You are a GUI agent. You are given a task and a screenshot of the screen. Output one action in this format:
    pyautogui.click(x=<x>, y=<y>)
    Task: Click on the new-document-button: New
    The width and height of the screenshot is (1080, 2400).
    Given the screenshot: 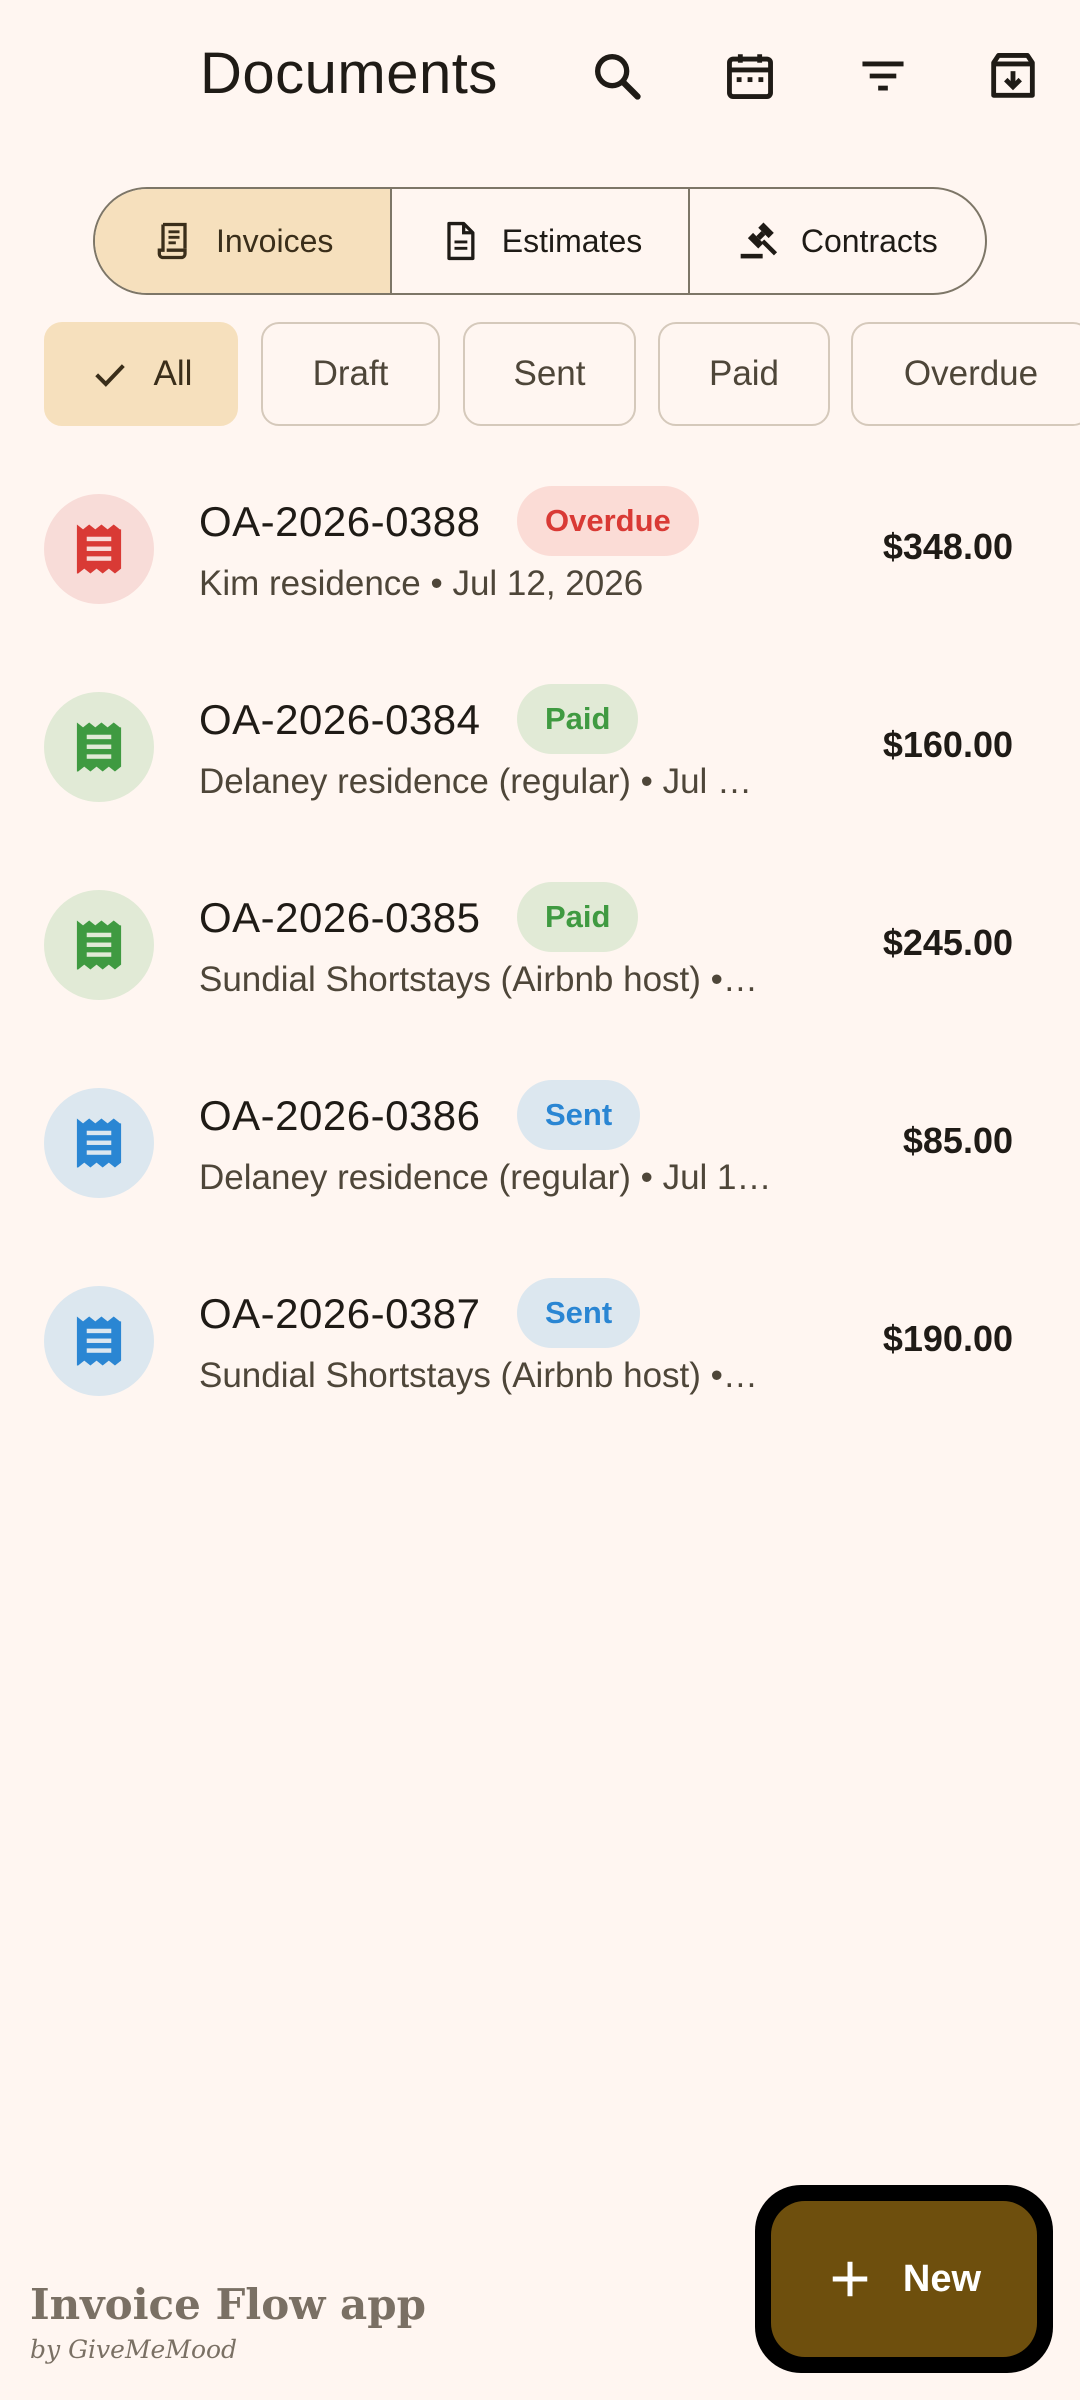 What is the action you would take?
    pyautogui.click(x=904, y=2279)
    